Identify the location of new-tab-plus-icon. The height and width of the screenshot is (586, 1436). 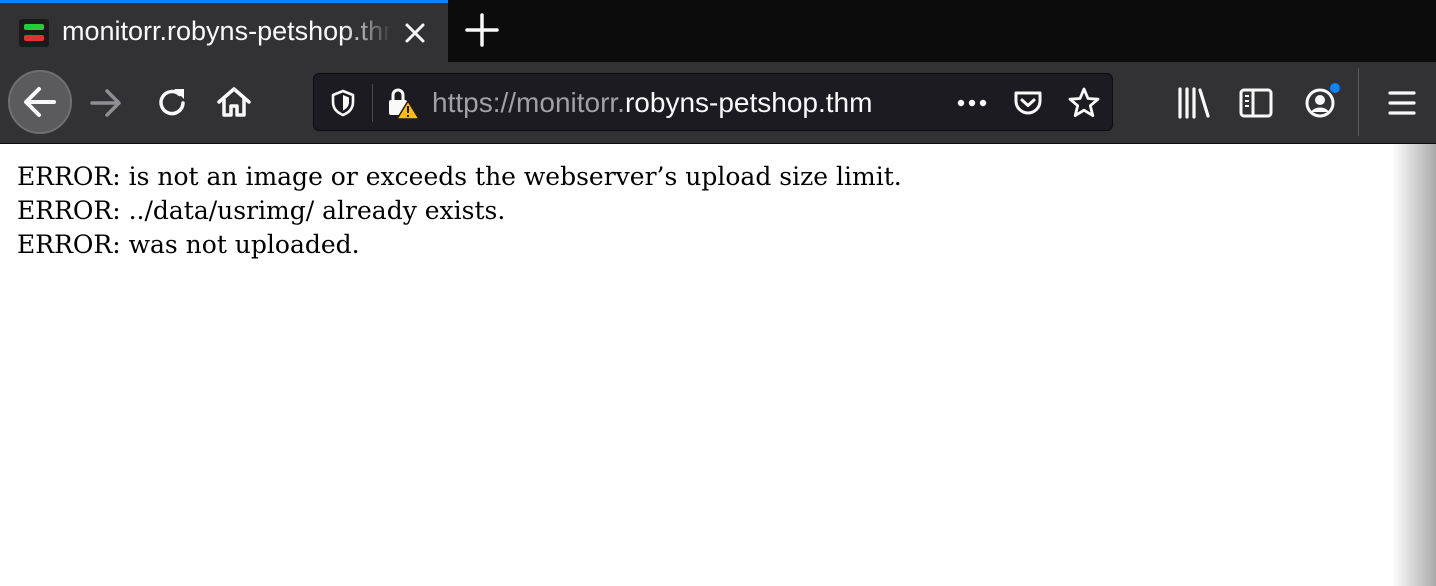
(482, 30).